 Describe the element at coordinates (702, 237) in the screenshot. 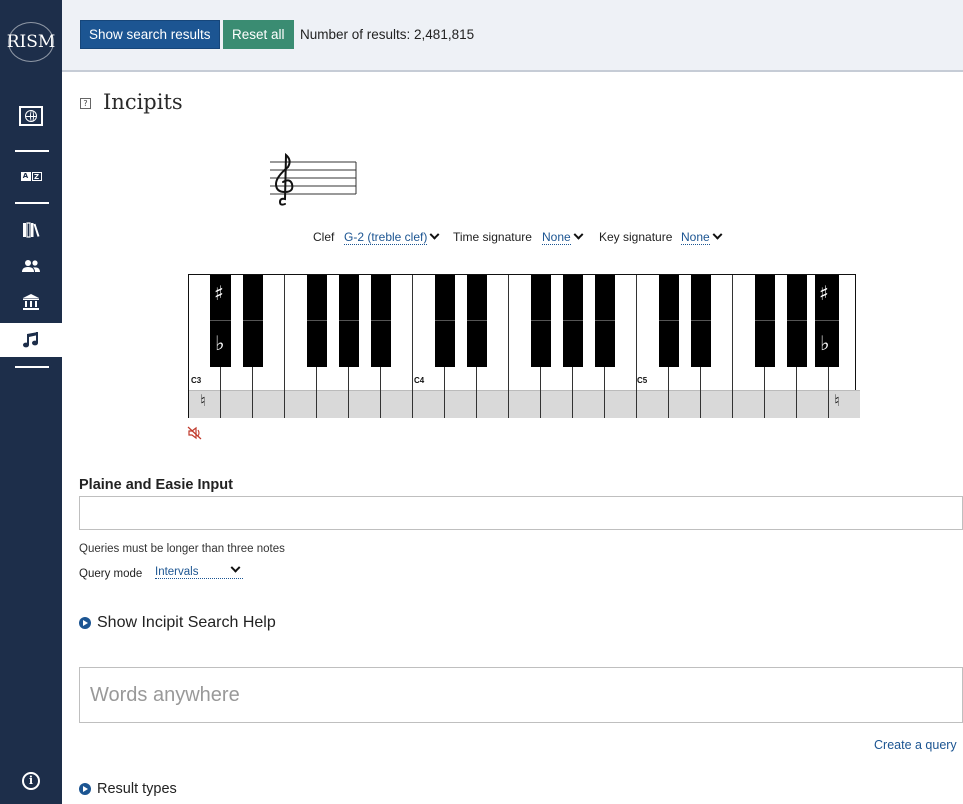

I see `key-signature-select: None` at that location.